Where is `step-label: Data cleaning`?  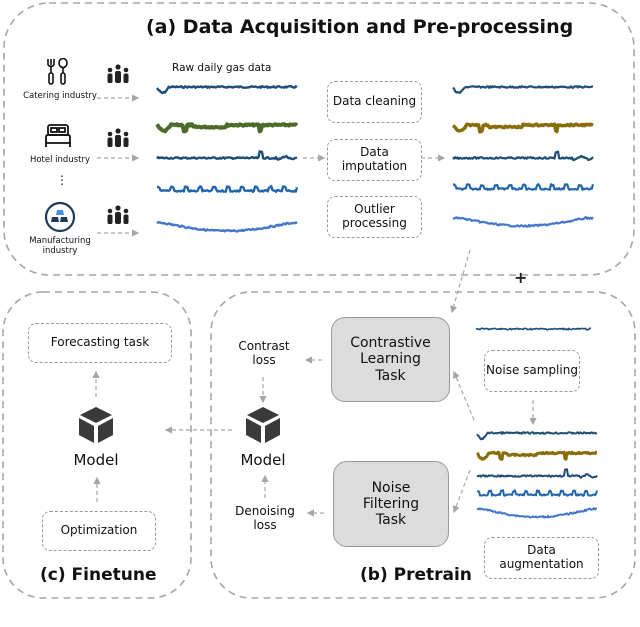 step-label: Data cleaning is located at coordinates (374, 101).